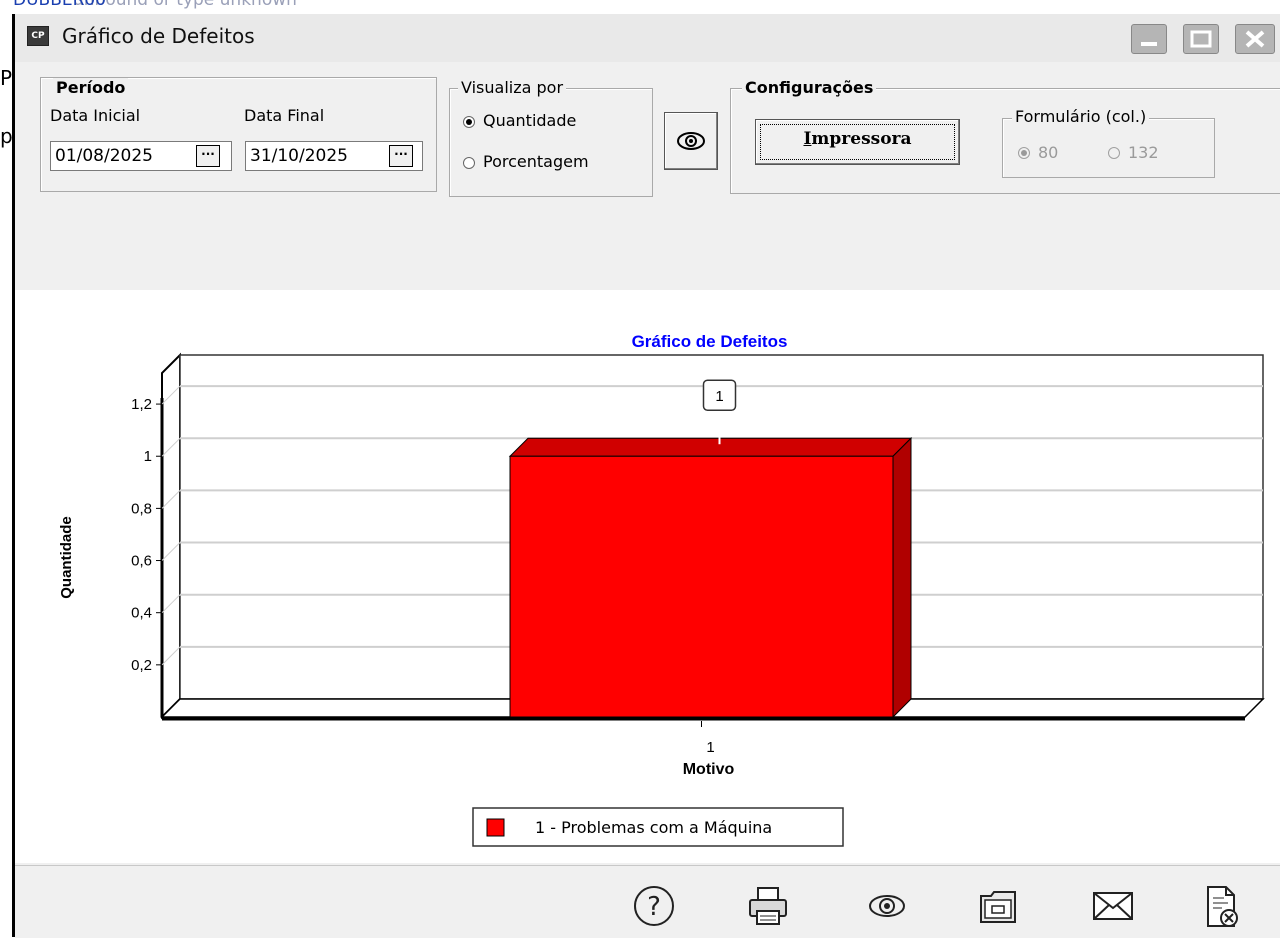 Image resolution: width=1280 pixels, height=938 pixels. Describe the element at coordinates (1114, 906) in the screenshot. I see `email-icon` at that location.